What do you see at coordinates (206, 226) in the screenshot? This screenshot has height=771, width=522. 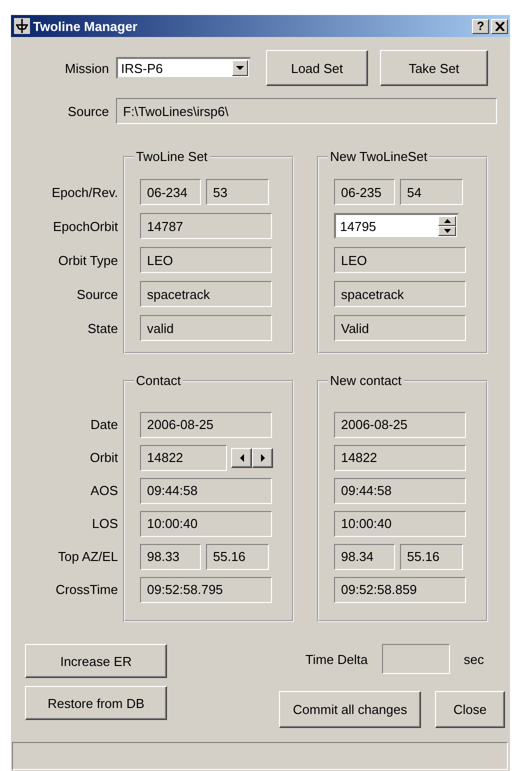 I see `readonly-field: 14787` at bounding box center [206, 226].